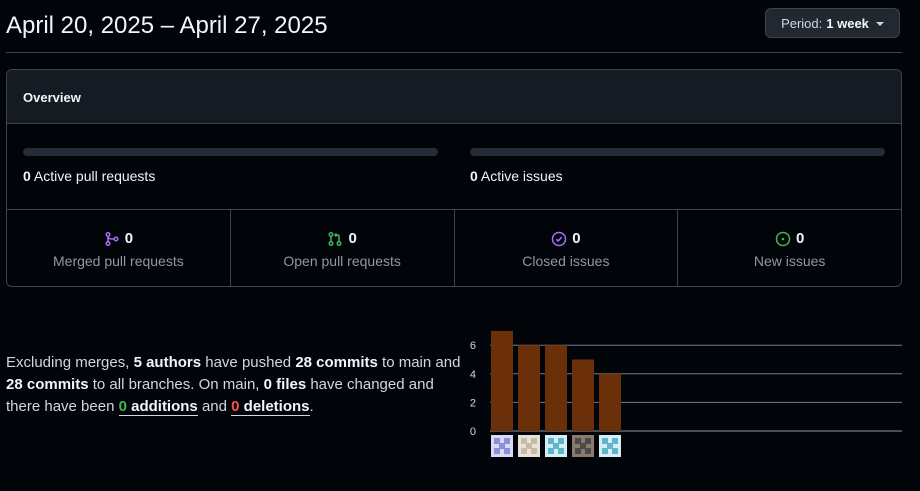 The width and height of the screenshot is (920, 491). I want to click on summary-text: Excluding merges,, so click(70, 362).